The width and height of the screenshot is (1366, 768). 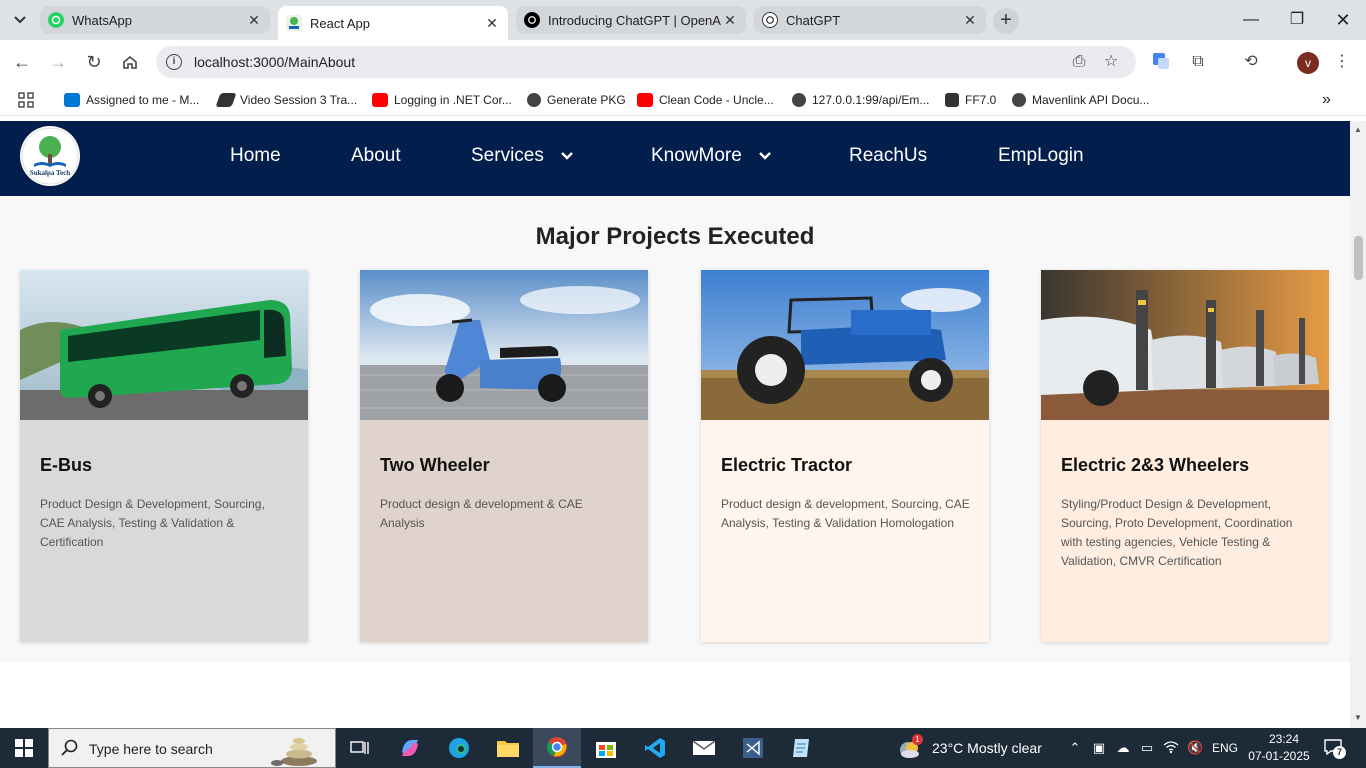 What do you see at coordinates (1111, 62) in the screenshot?
I see `bookmark-star-icon: ☆` at bounding box center [1111, 62].